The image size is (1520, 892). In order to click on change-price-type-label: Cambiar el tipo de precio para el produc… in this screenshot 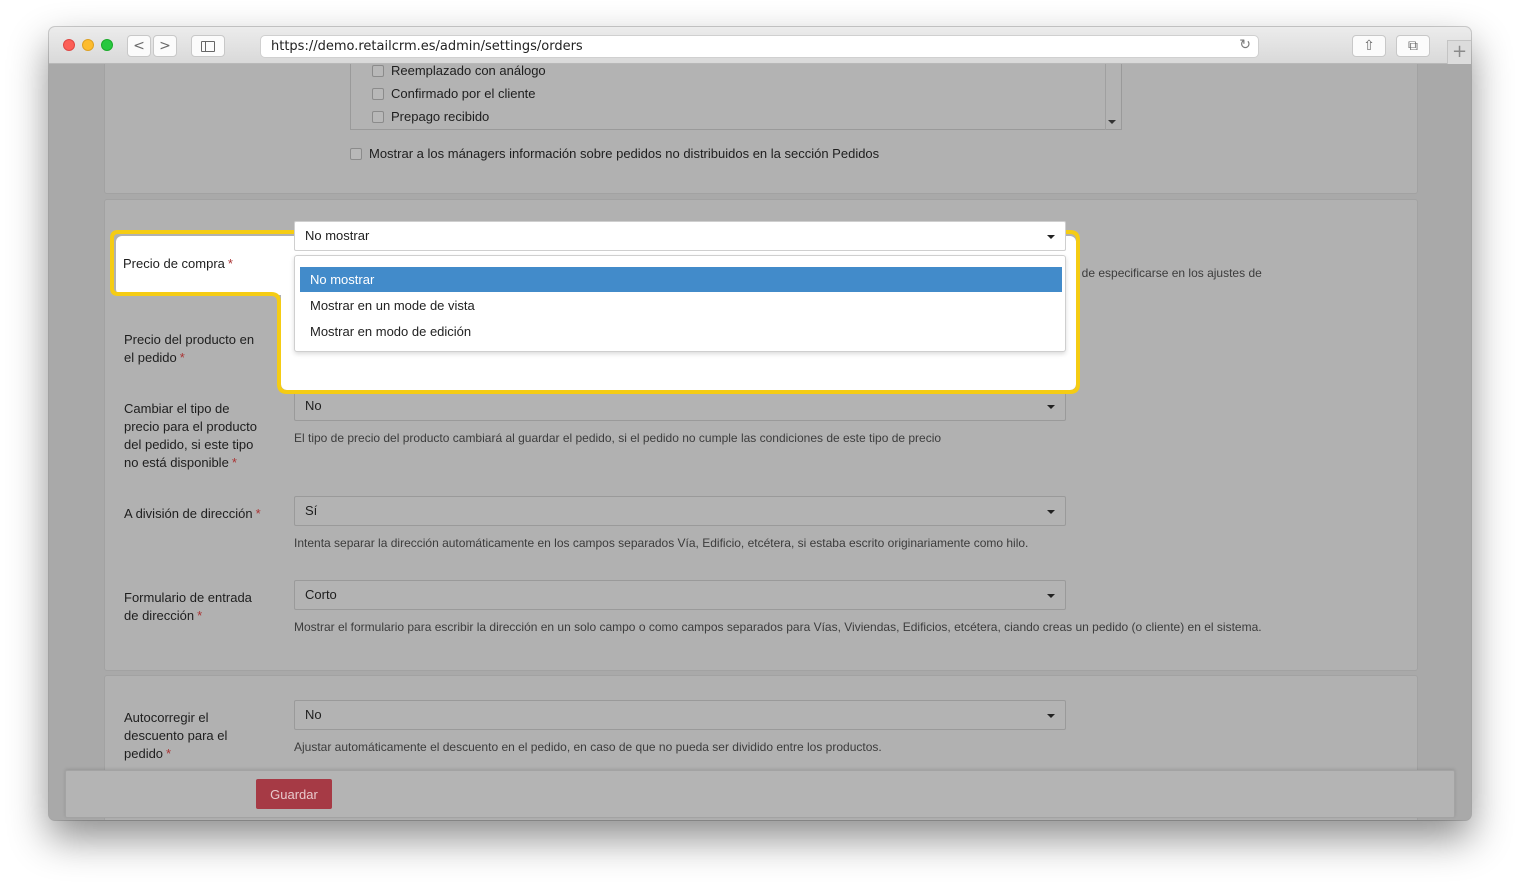, I will do `click(190, 435)`.